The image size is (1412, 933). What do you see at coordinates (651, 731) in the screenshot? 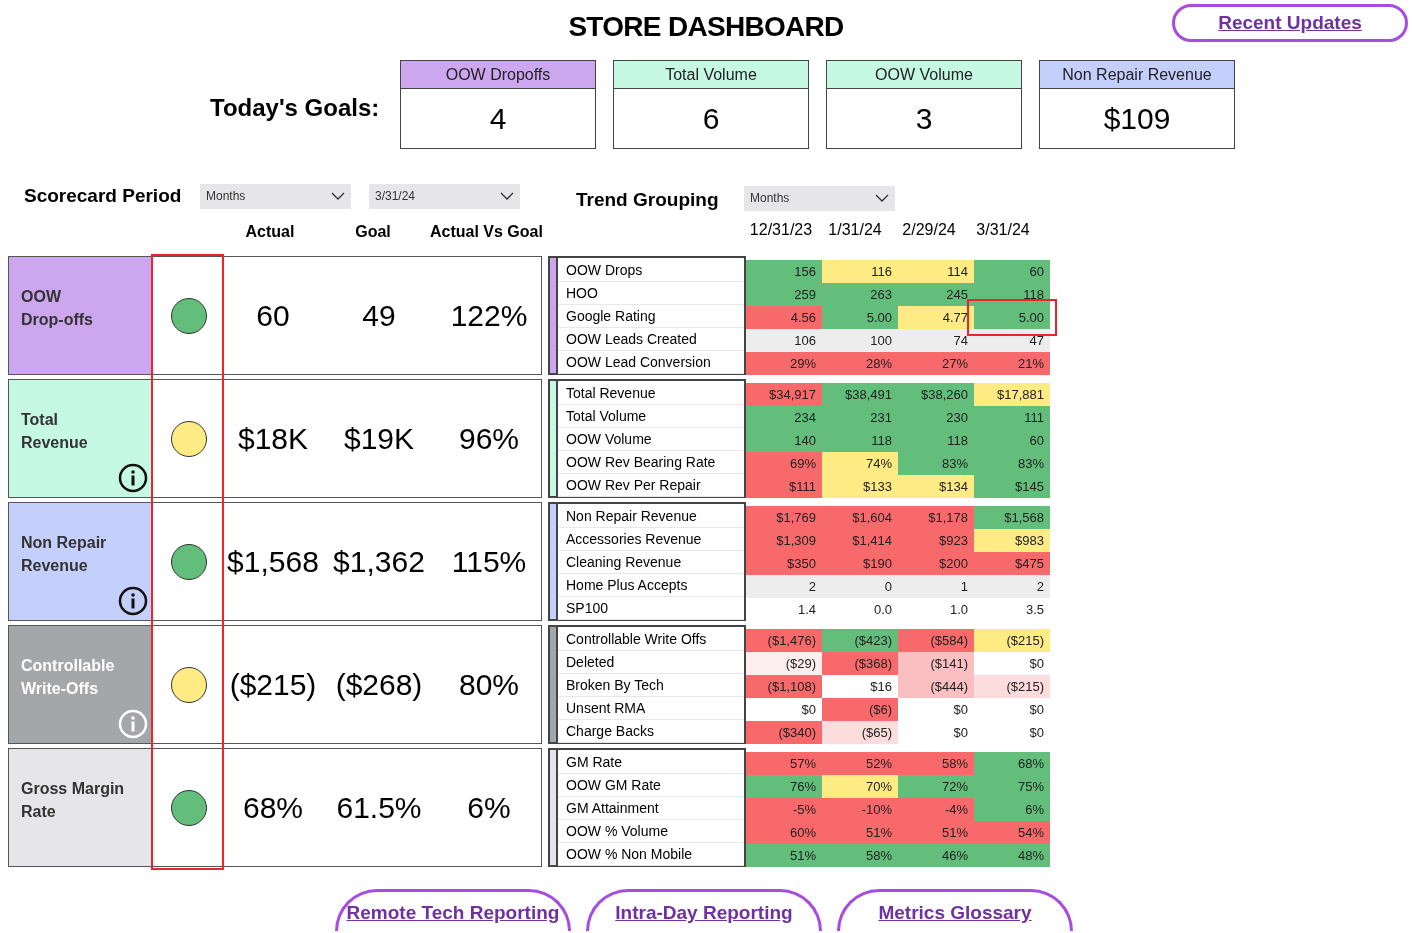
I see `metric-name: Charge Backs` at bounding box center [651, 731].